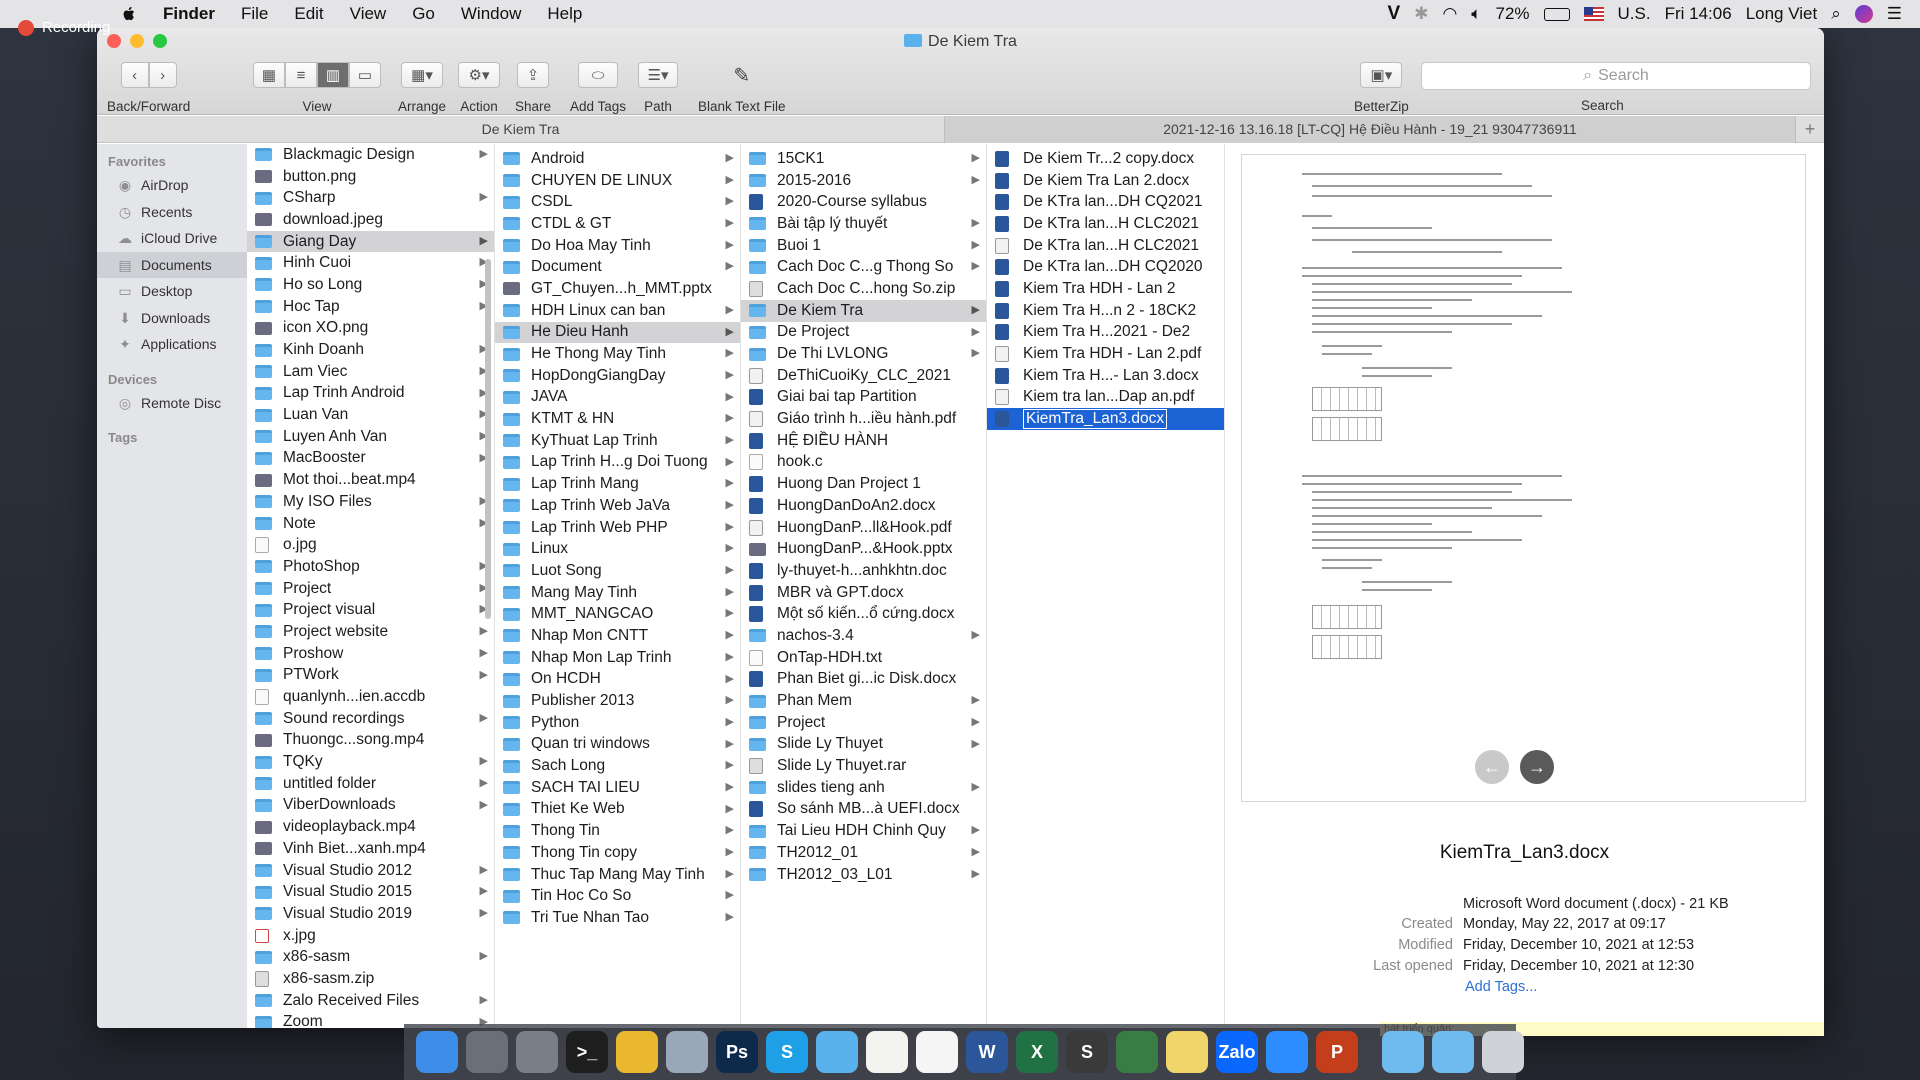 This screenshot has height=1080, width=1920. I want to click on photoshop-icon: Ps, so click(737, 1052).